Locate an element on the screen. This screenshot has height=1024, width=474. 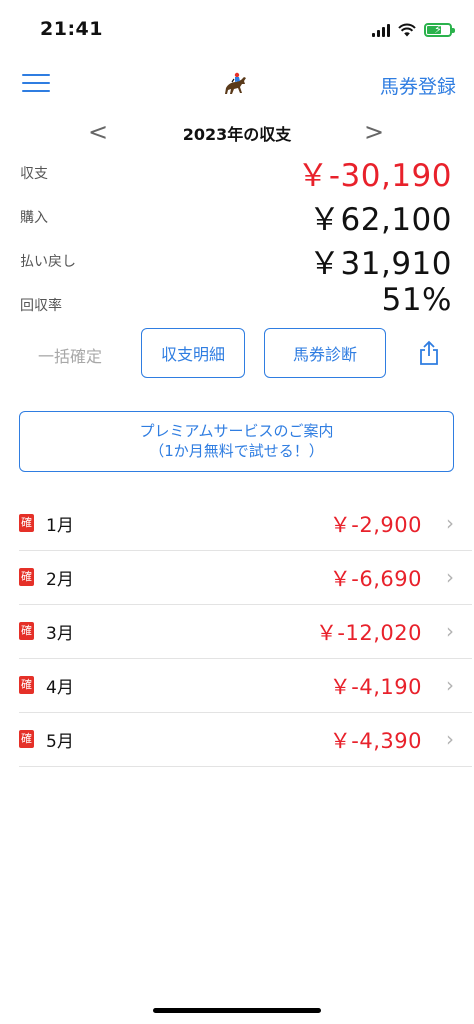
month-balance: ￥-2,900 is located at coordinates (375, 525).